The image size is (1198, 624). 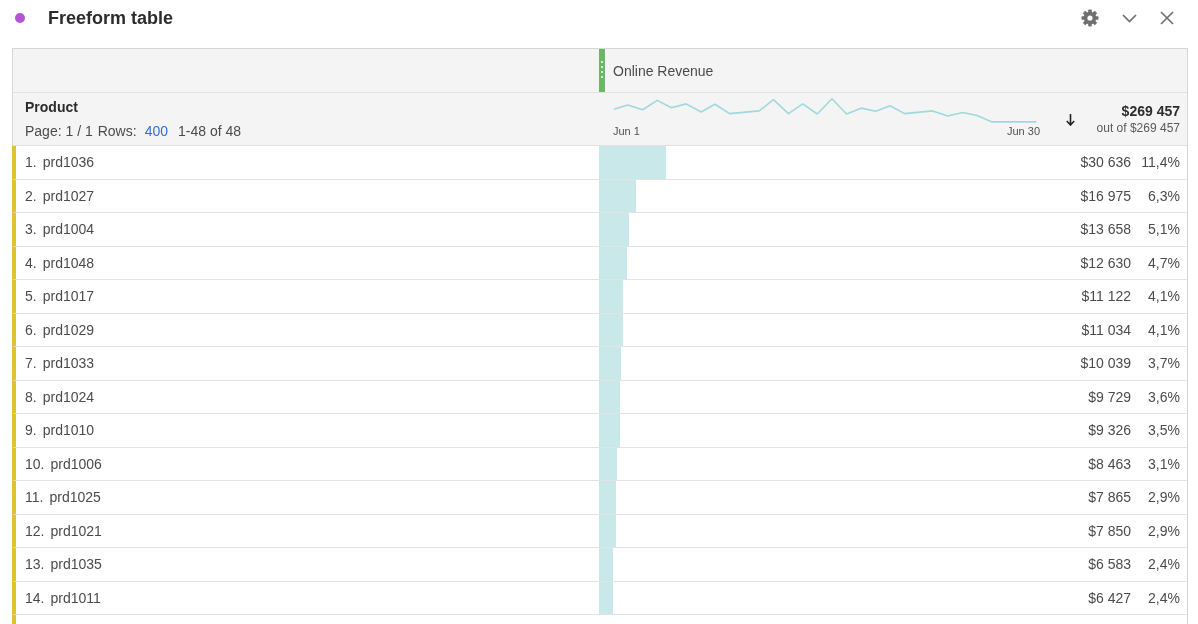 I want to click on product-name: prd1004, so click(x=68, y=229).